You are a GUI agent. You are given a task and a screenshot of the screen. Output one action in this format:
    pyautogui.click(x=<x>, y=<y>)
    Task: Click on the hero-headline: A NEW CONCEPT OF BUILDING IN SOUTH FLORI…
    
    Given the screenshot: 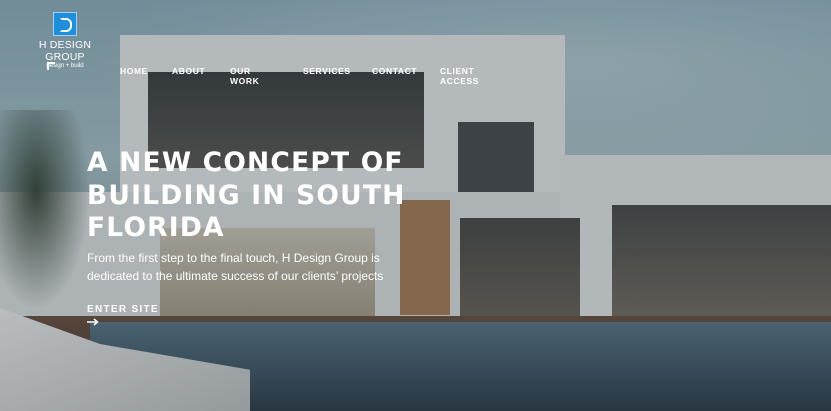 What is the action you would take?
    pyautogui.click(x=246, y=195)
    